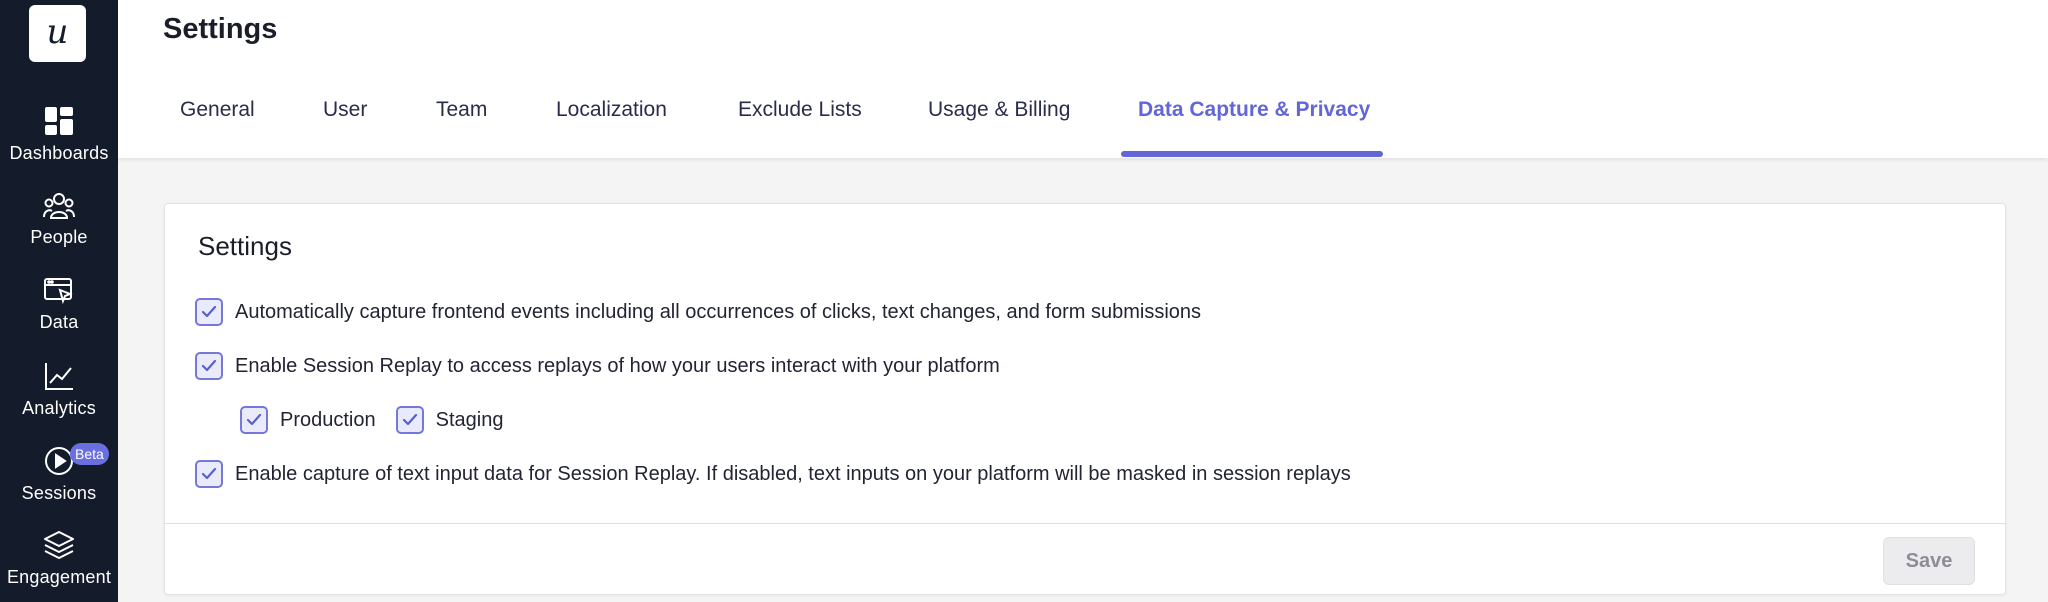 Image resolution: width=2048 pixels, height=602 pixels. What do you see at coordinates (59, 408) in the screenshot?
I see `sidebar-item-label: Analytics` at bounding box center [59, 408].